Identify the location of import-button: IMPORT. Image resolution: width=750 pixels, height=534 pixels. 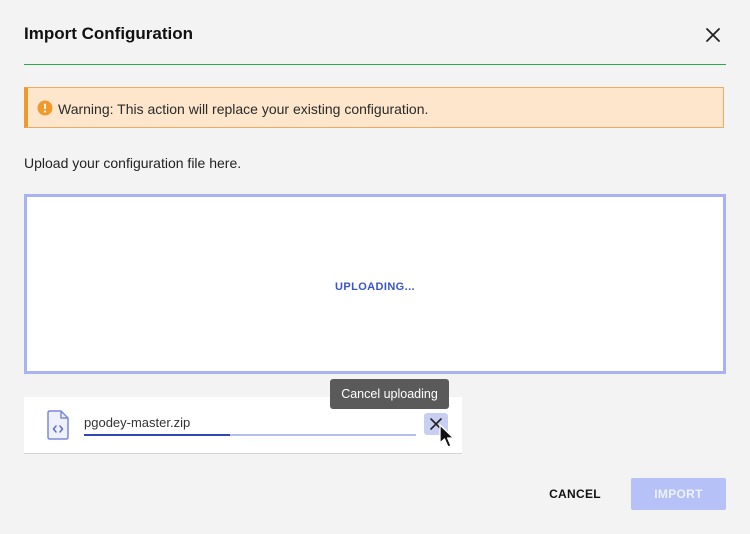
(678, 494).